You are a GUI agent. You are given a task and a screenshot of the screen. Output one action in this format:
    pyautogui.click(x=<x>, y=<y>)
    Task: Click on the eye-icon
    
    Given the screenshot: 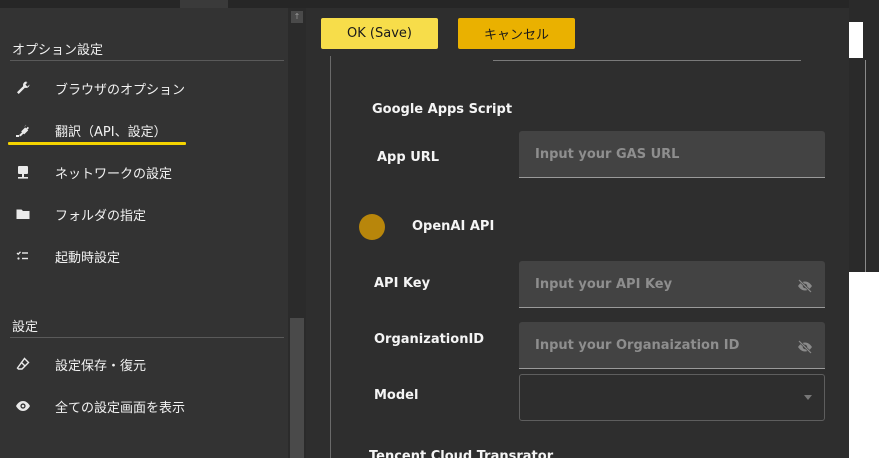 What is the action you would take?
    pyautogui.click(x=23, y=406)
    